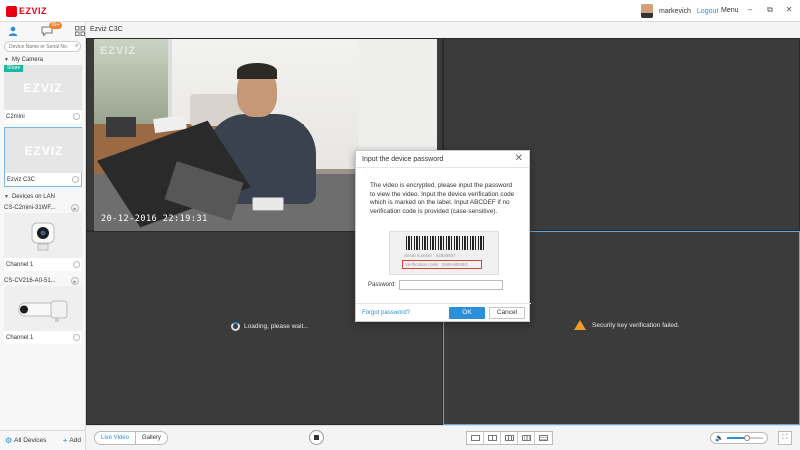 Image resolution: width=800 pixels, height=450 pixels. What do you see at coordinates (41, 46) in the screenshot?
I see `search-input` at bounding box center [41, 46].